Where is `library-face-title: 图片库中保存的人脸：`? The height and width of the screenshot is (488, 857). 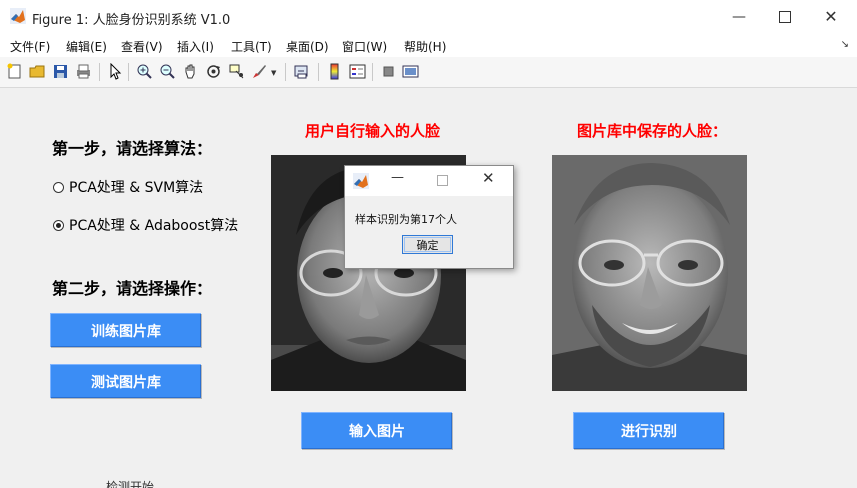 library-face-title: 图片库中保存的人脸： is located at coordinates (652, 131).